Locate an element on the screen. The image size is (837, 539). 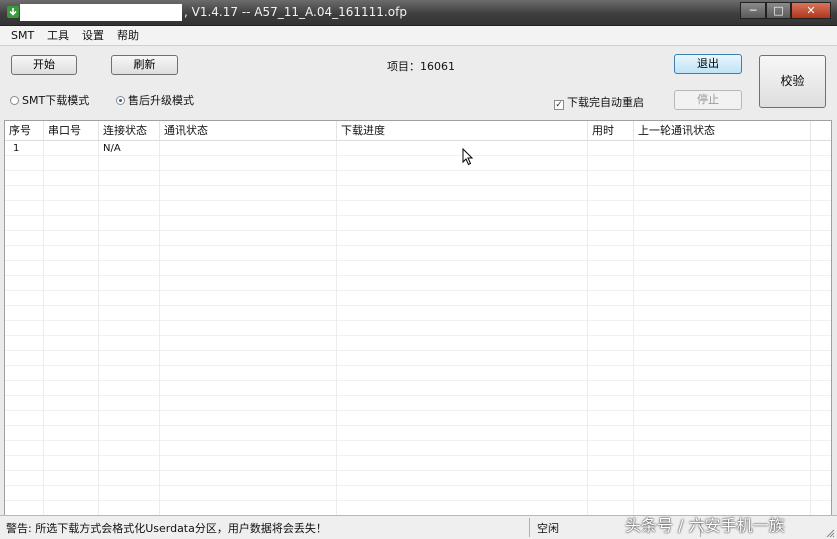
maximize-button: □ is located at coordinates (778, 10).